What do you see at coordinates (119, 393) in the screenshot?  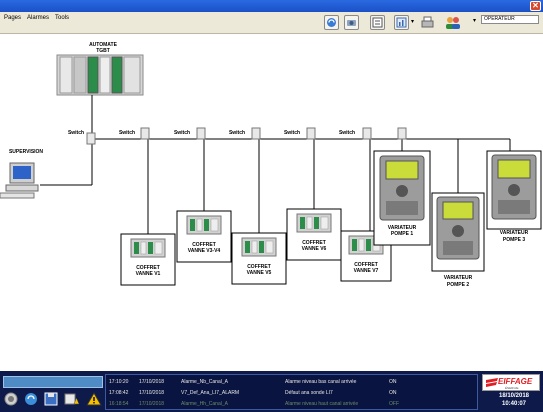 I see `alarm-time: 17:08:42` at bounding box center [119, 393].